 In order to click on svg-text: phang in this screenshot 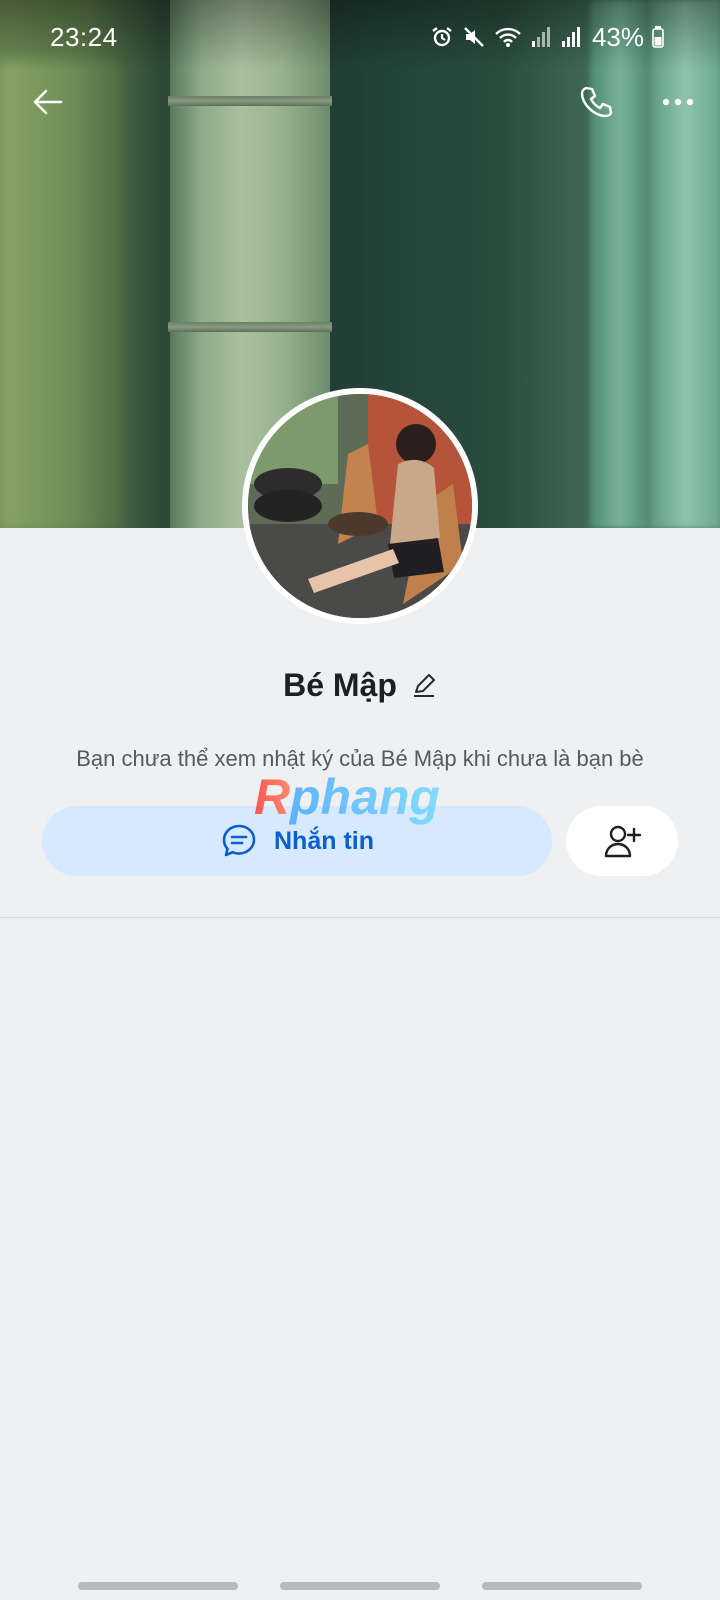, I will do `click(364, 797)`.